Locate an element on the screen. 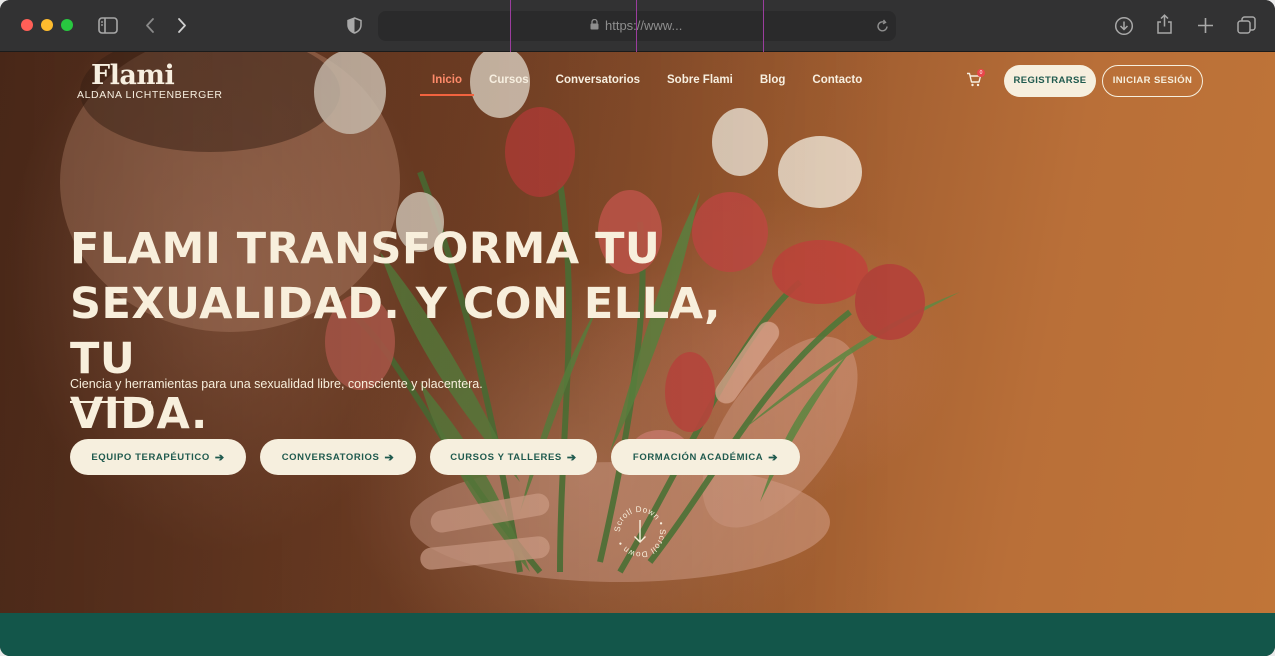 This screenshot has width=1275, height=656. window-controls is located at coordinates (47, 25).